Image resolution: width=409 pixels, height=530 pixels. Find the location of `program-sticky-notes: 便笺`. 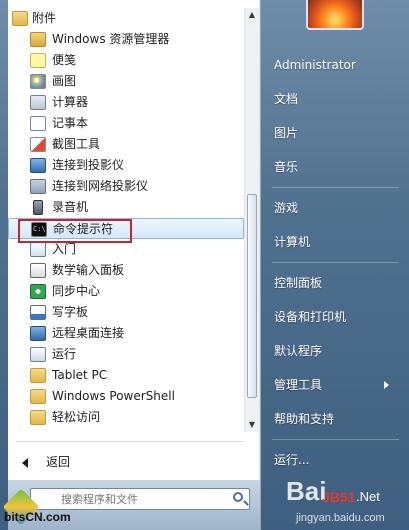

program-sticky-notes: 便笺 is located at coordinates (126, 60).